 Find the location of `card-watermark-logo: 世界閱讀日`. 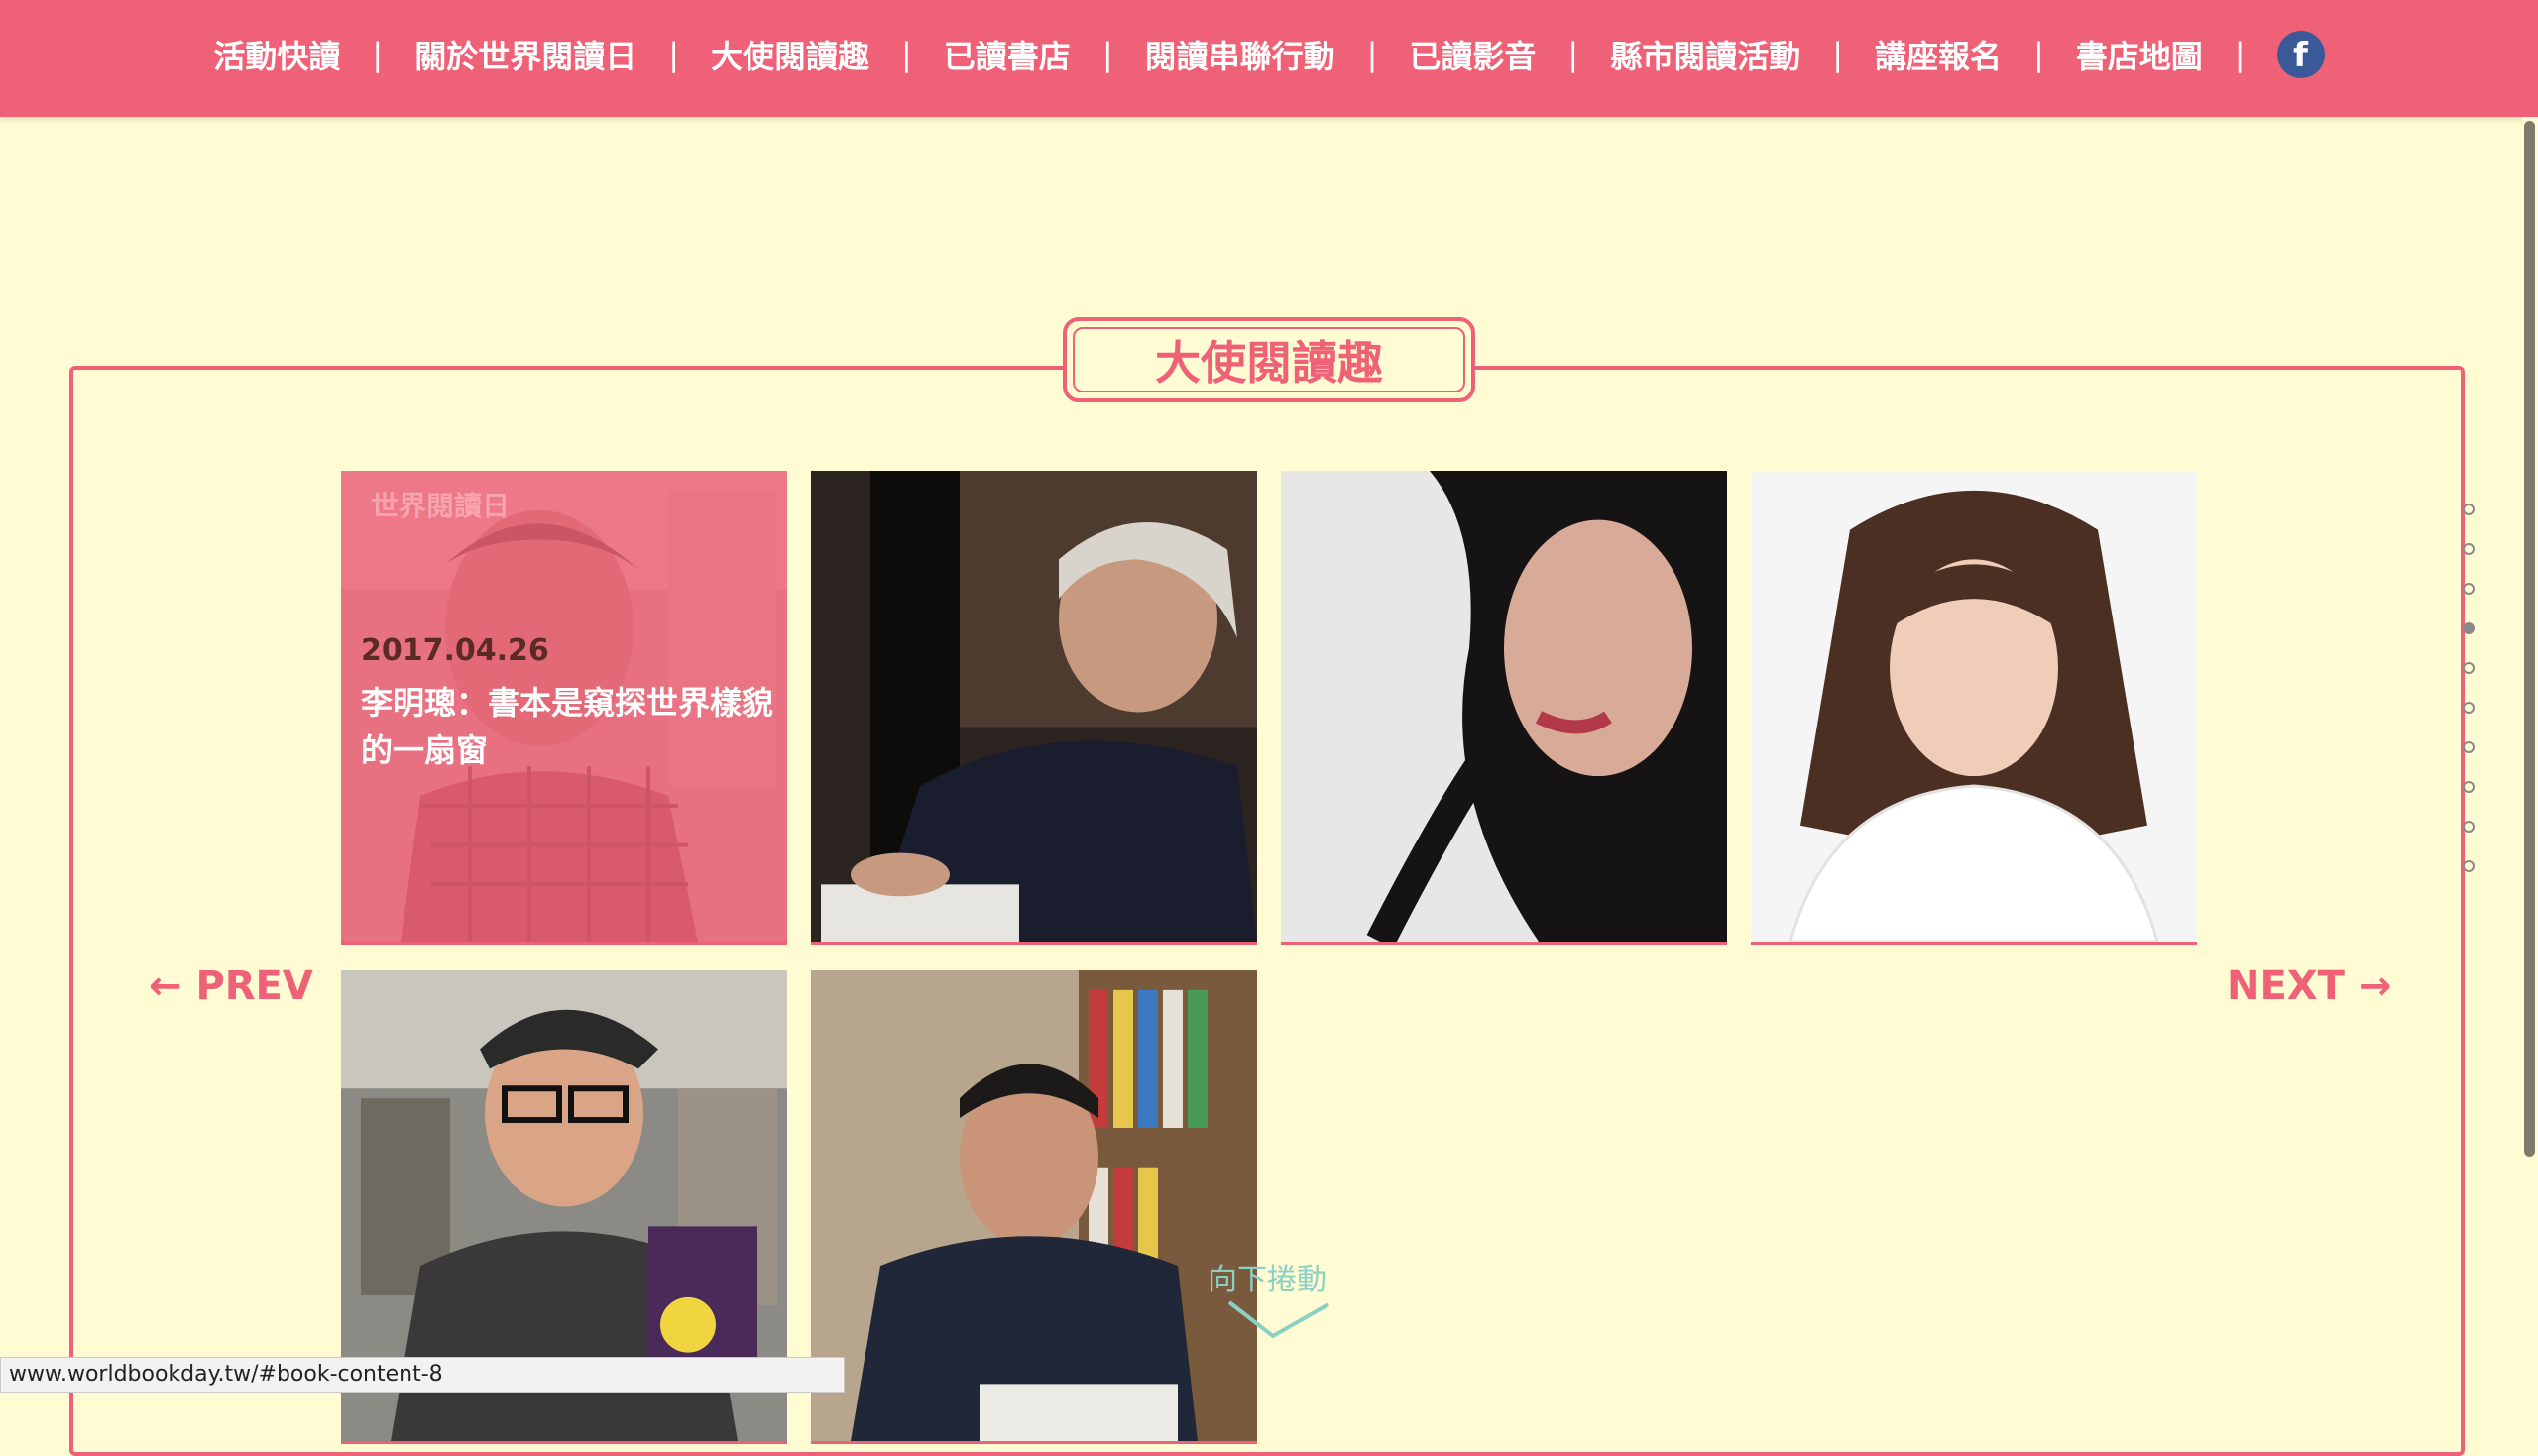

card-watermark-logo: 世界閱讀日 is located at coordinates (441, 506).